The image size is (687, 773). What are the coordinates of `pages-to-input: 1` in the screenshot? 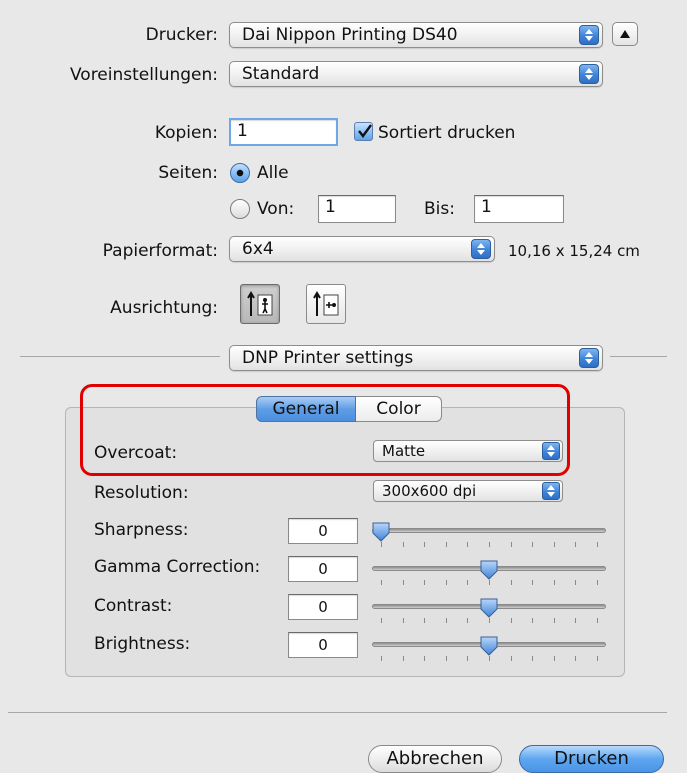 It's located at (519, 209).